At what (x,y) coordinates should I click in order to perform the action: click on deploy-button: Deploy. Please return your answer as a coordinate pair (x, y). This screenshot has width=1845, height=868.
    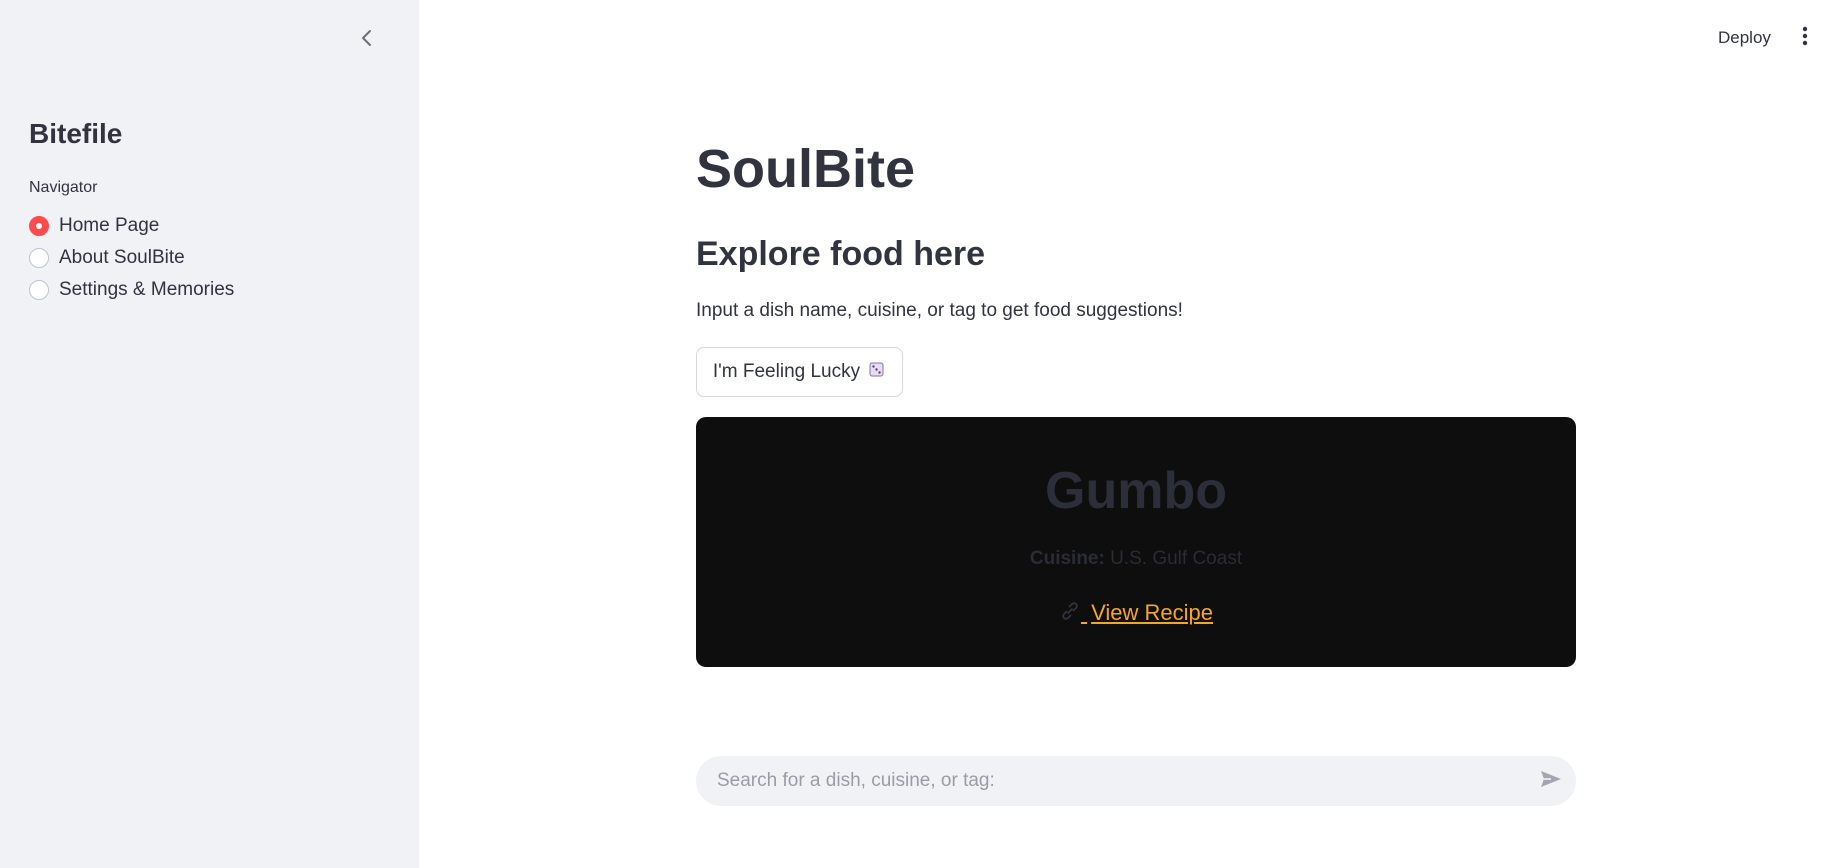
    Looking at the image, I should click on (1744, 38).